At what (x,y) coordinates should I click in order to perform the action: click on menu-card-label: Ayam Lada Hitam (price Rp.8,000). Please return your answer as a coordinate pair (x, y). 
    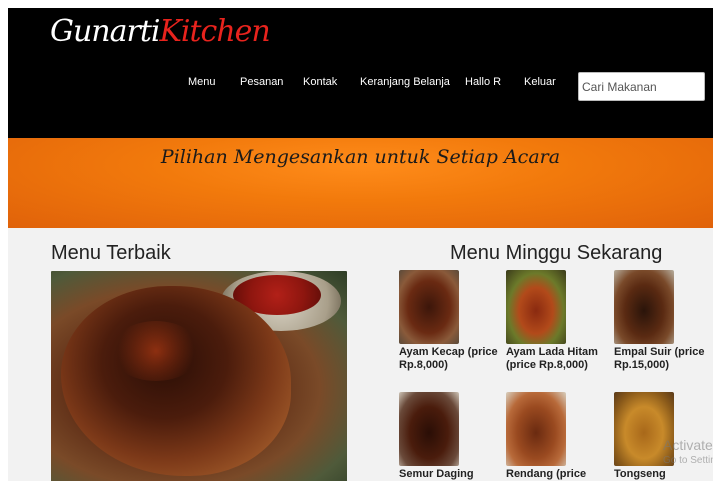
    Looking at the image, I should click on (558, 359).